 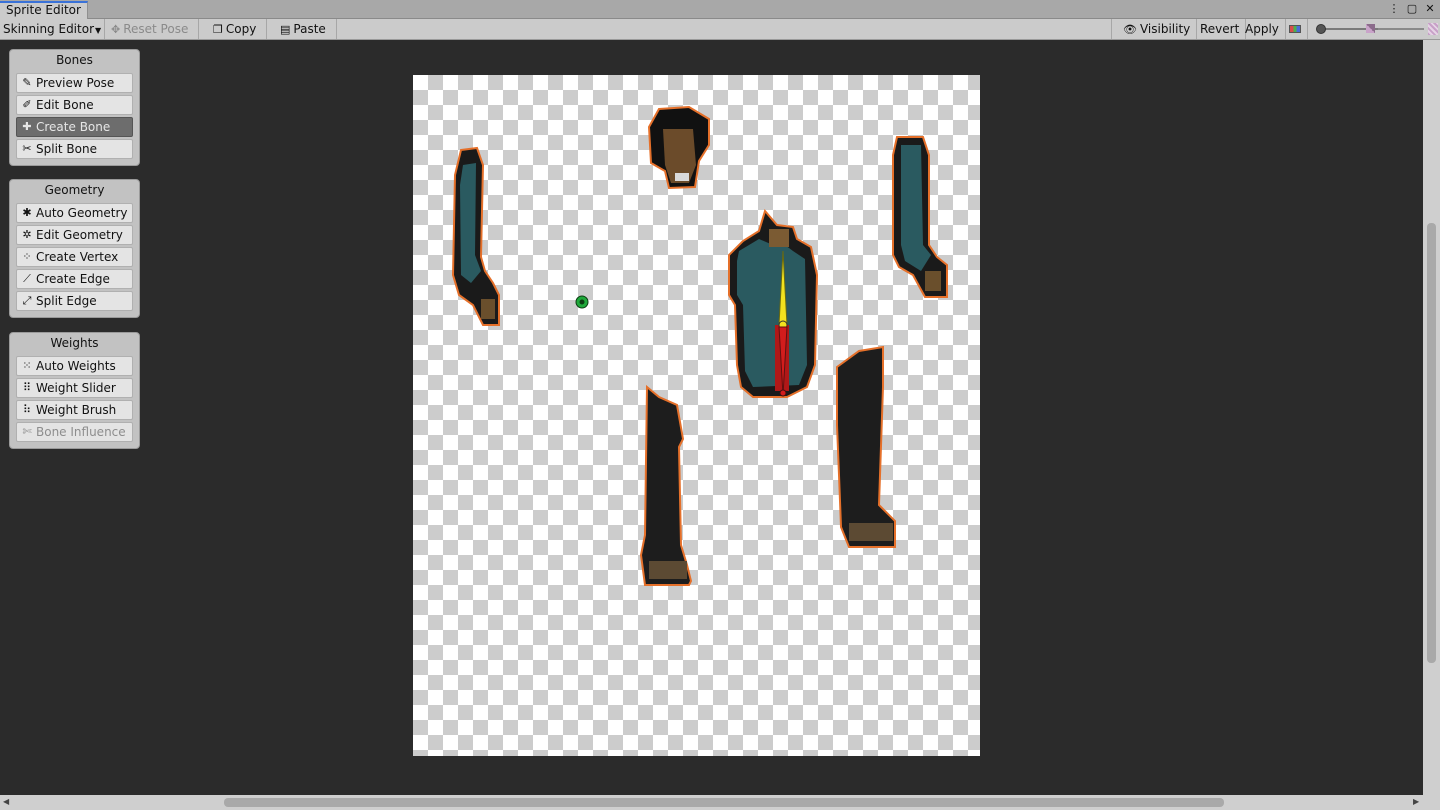 I want to click on child-bone-joint, so click(x=783, y=393).